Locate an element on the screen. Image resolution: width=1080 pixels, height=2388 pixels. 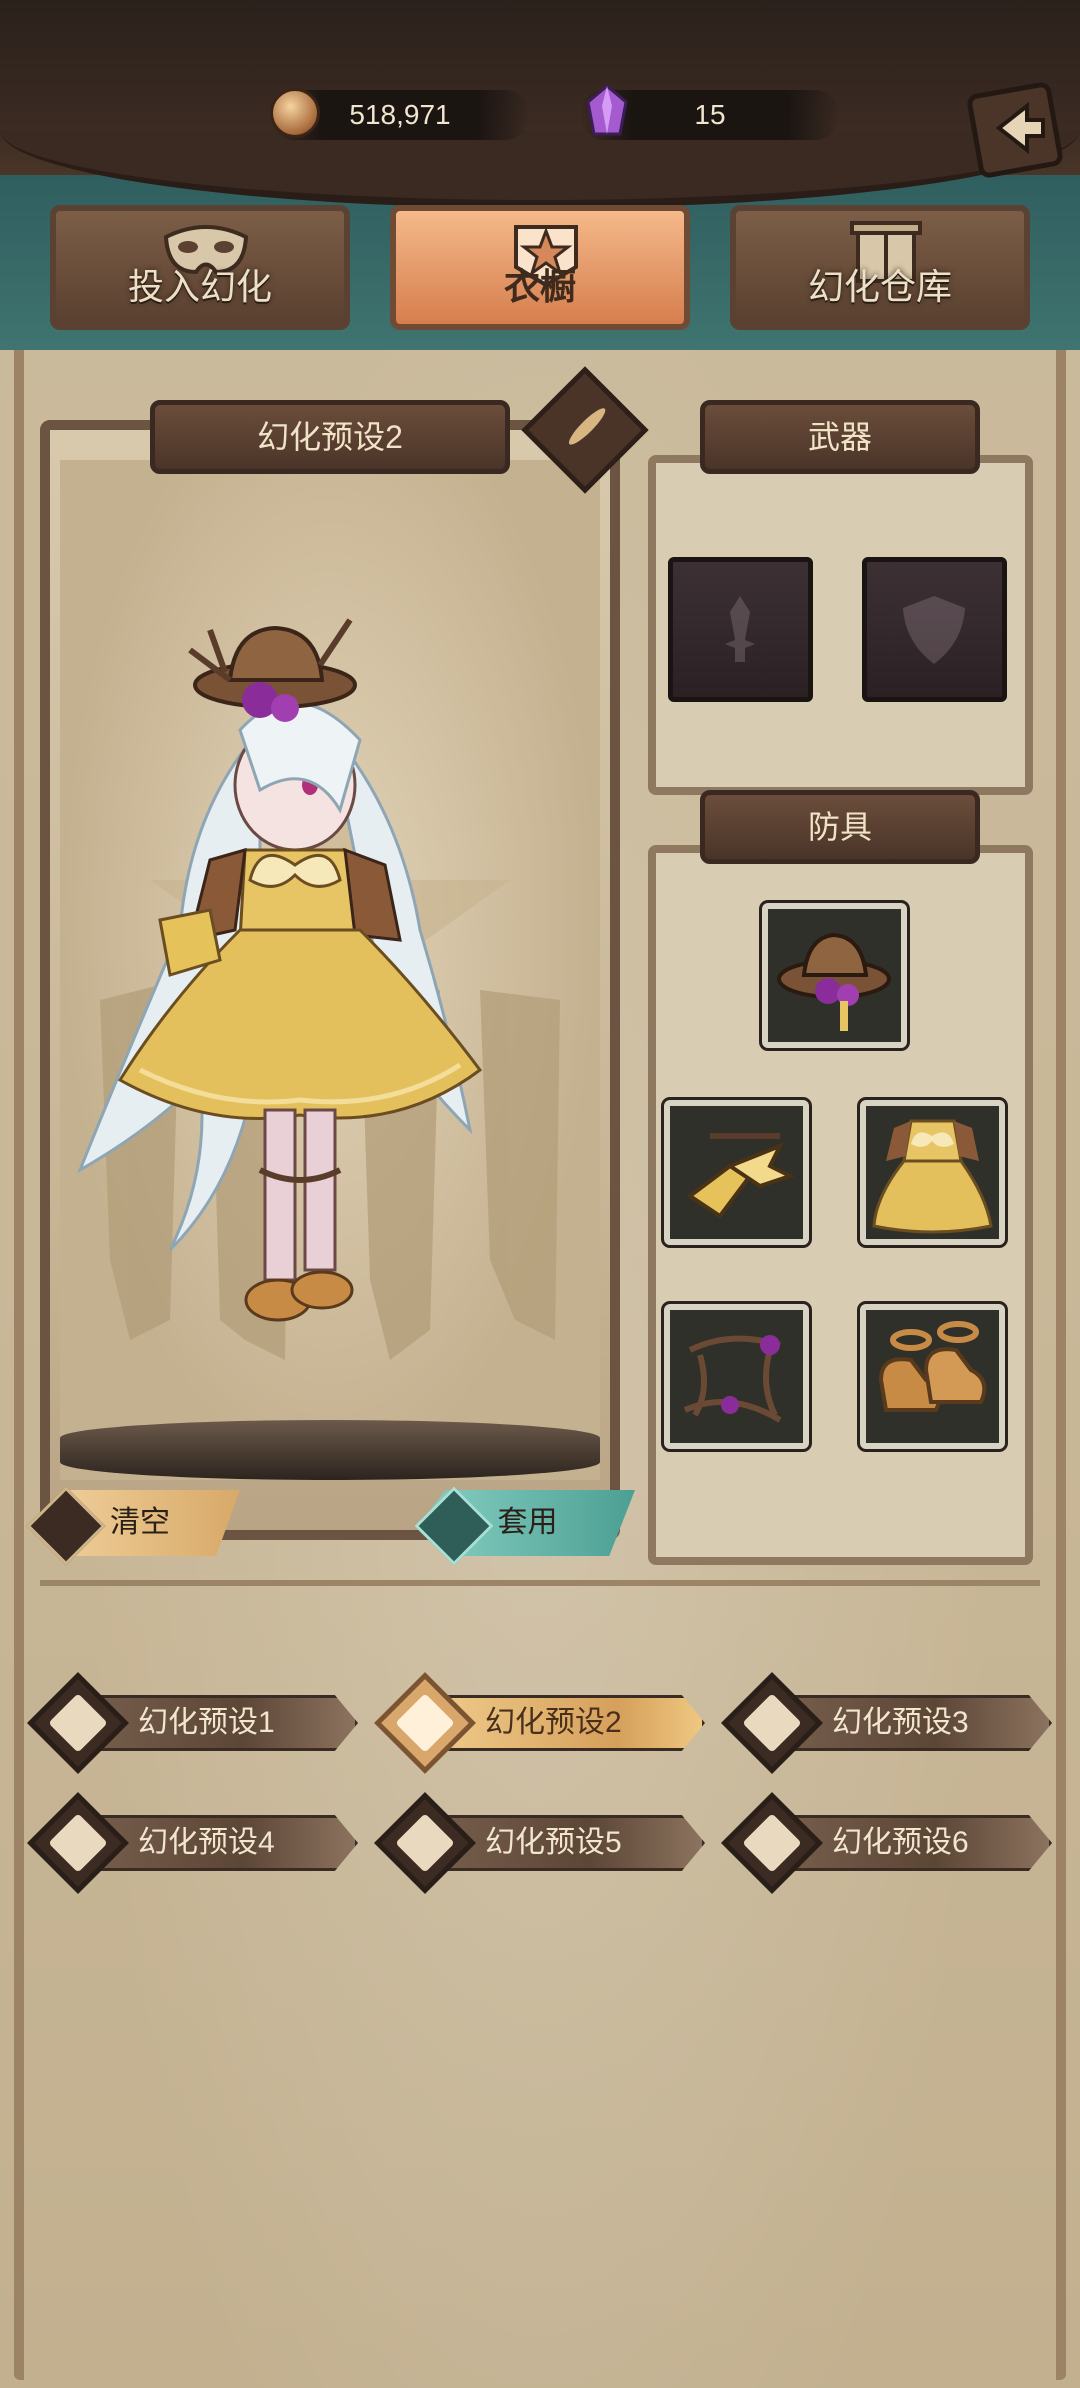
preset-label: 幻化预设5 is located at coordinates (553, 1842).